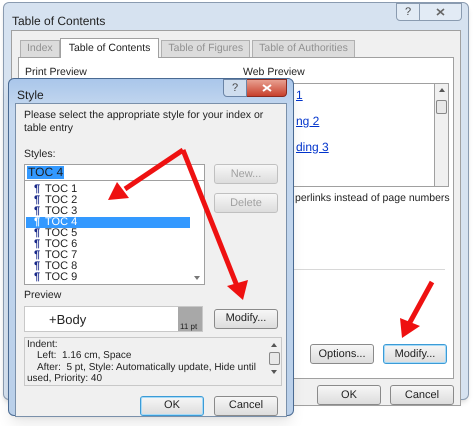  What do you see at coordinates (40, 154) in the screenshot?
I see `field-label: Styles:` at bounding box center [40, 154].